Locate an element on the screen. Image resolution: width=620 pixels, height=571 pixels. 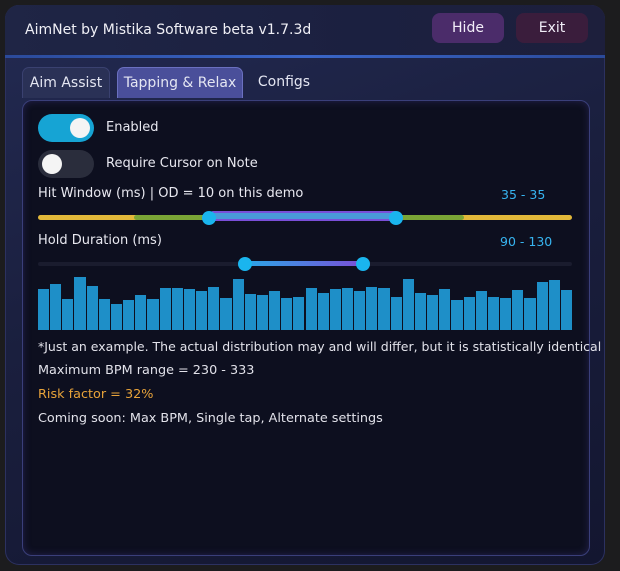
tab-tapping-relax: Tapping & Relax is located at coordinates (180, 82).